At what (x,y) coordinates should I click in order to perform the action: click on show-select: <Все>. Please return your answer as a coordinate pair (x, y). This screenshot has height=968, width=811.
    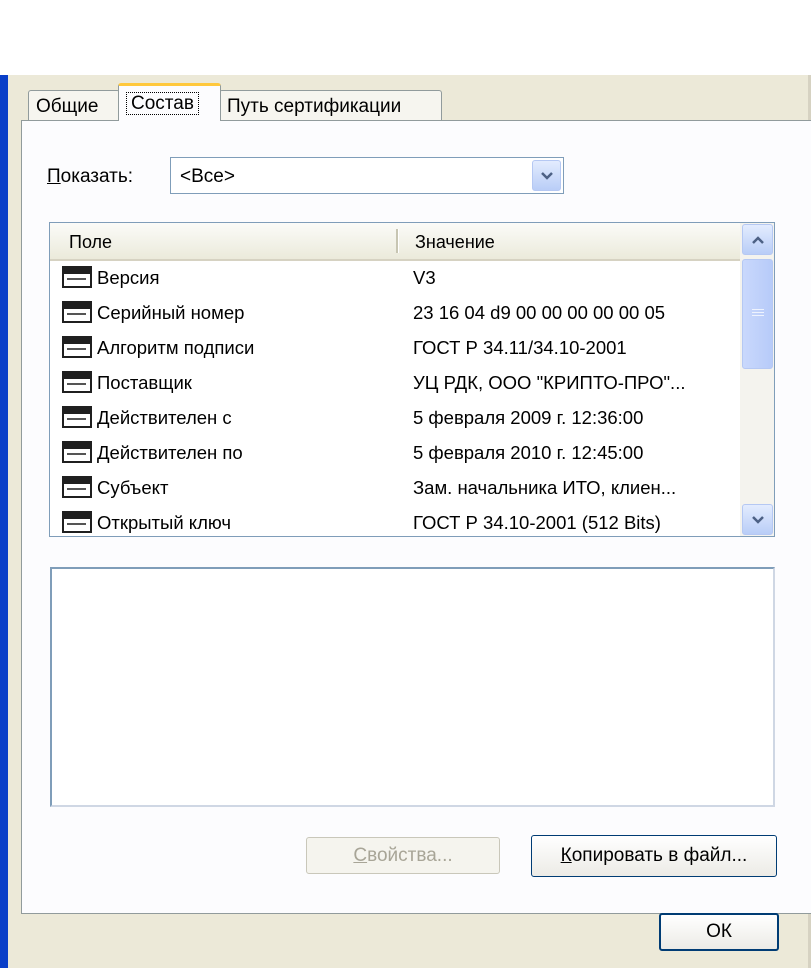
    Looking at the image, I should click on (367, 175).